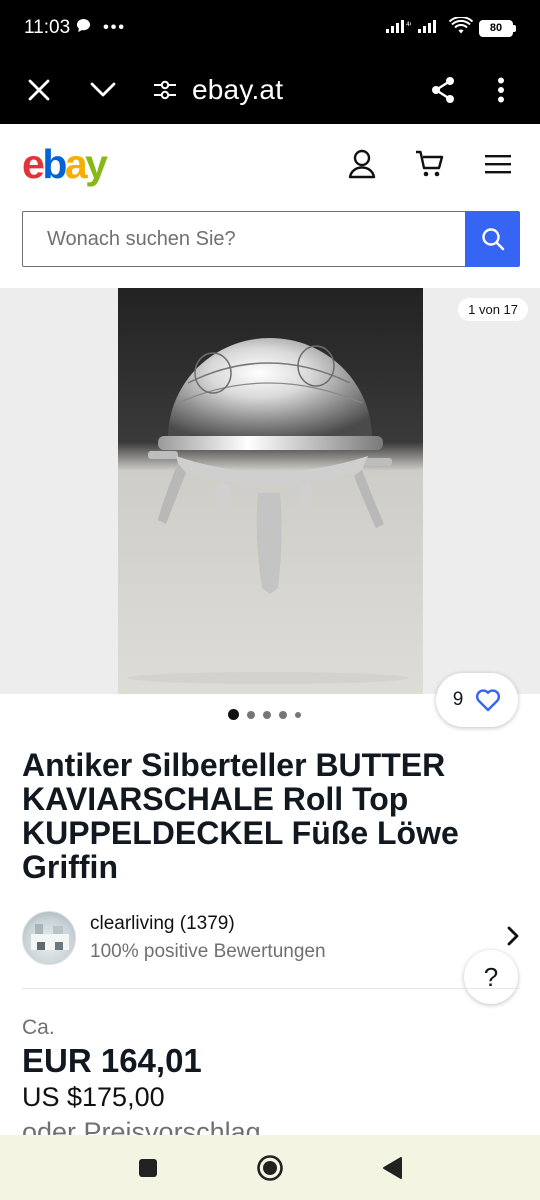  I want to click on system-navigation-bar, so click(270, 1167).